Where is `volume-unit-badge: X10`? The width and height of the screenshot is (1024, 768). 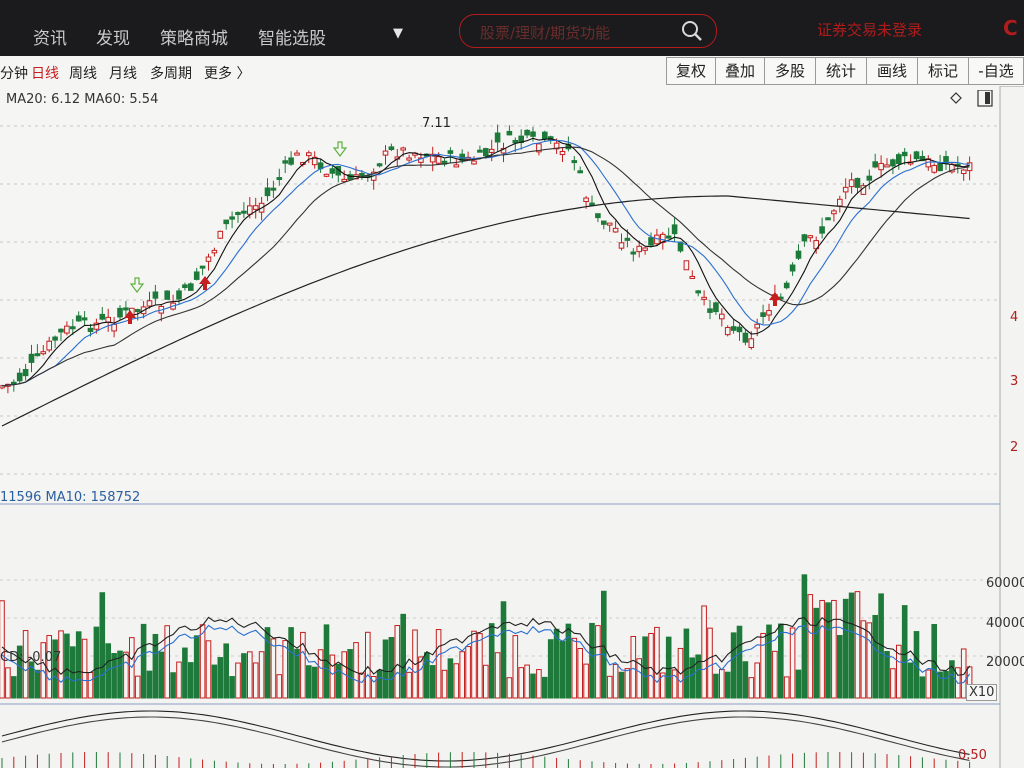
volume-unit-badge: X10 is located at coordinates (982, 692).